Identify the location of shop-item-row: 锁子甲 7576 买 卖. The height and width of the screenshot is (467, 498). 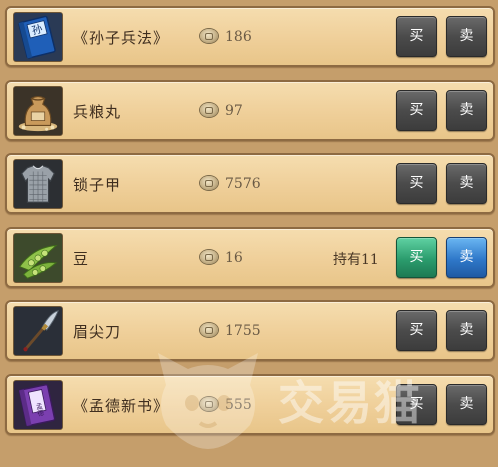
(250, 183).